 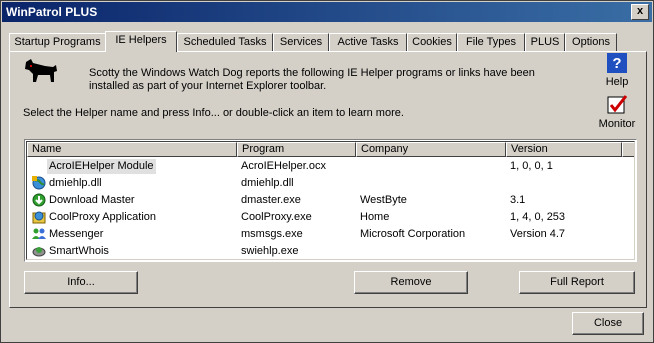 I want to click on column-header-name: Name, so click(x=132, y=149).